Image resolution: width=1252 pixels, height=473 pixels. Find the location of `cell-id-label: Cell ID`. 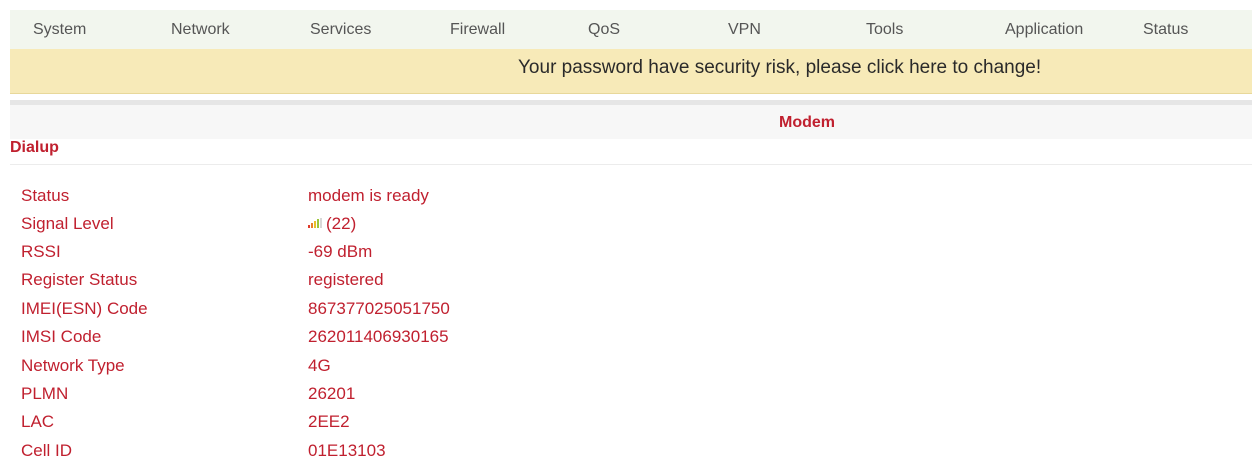

cell-id-label: Cell ID is located at coordinates (47, 450).